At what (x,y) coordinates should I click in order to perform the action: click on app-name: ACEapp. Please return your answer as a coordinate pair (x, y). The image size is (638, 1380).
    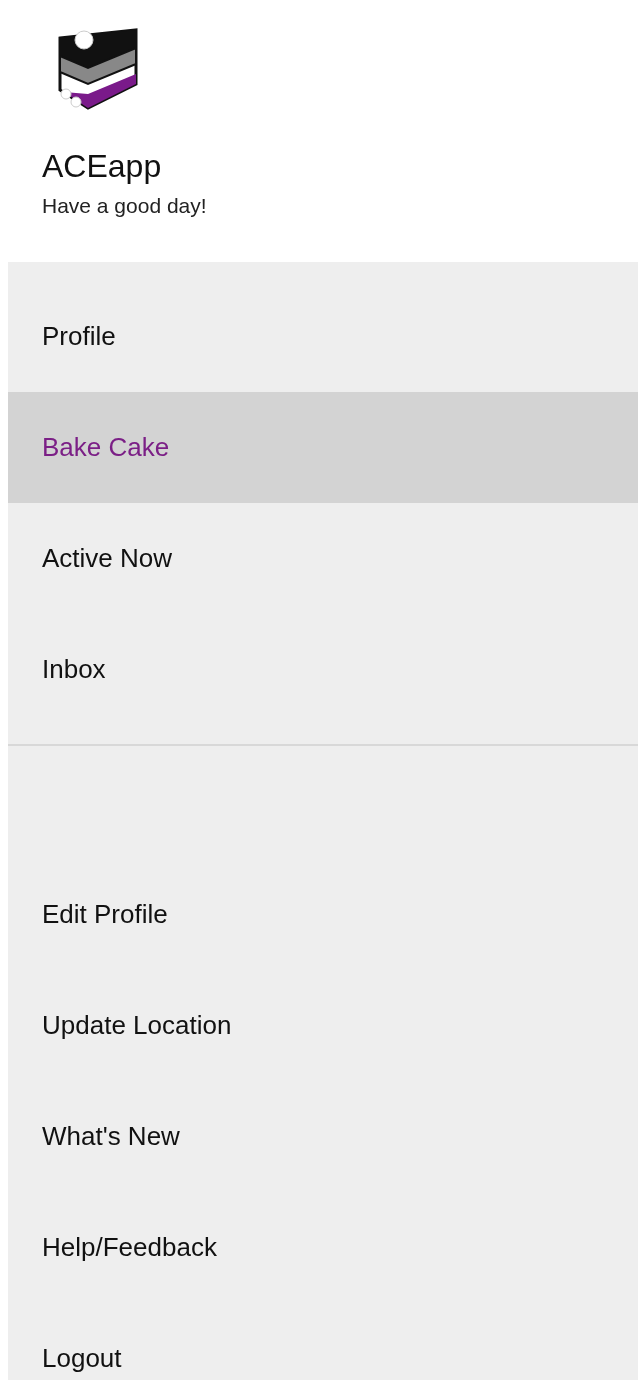
    Looking at the image, I should click on (102, 166).